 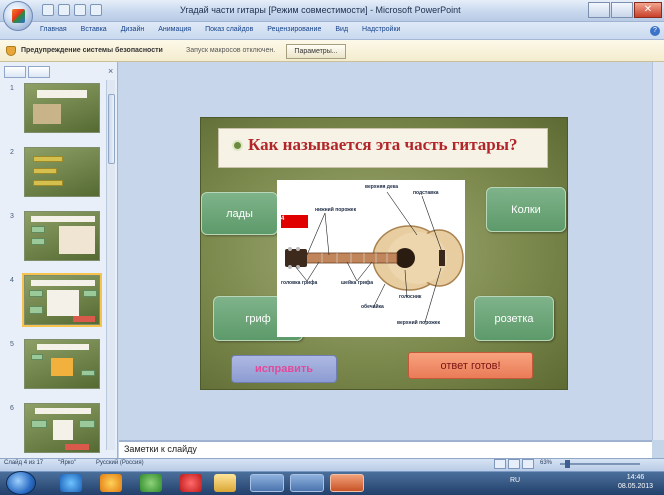 I want to click on label-rosette: розетка, so click(x=514, y=318).